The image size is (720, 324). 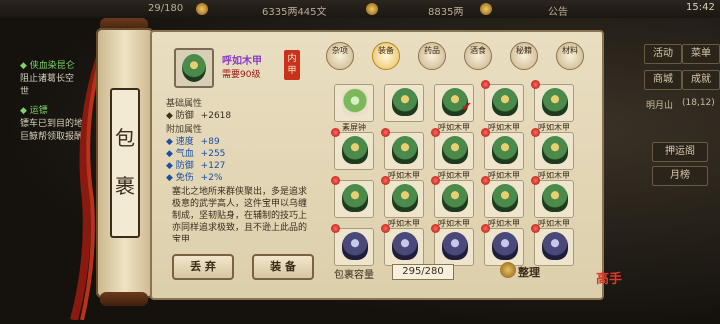 I want to click on item-requirement: 需要90级, so click(x=241, y=75).